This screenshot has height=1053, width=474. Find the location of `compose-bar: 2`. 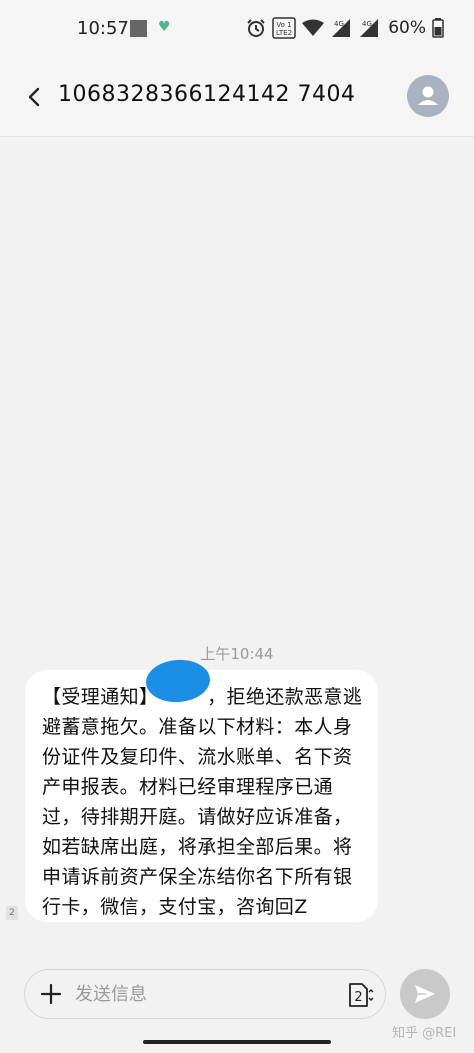

compose-bar: 2 is located at coordinates (205, 994).